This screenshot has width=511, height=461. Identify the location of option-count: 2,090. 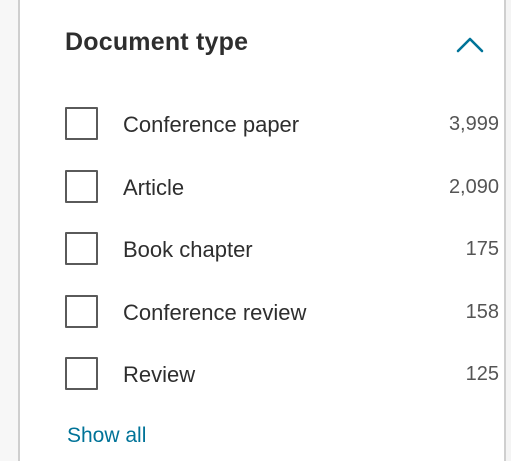
(473, 186).